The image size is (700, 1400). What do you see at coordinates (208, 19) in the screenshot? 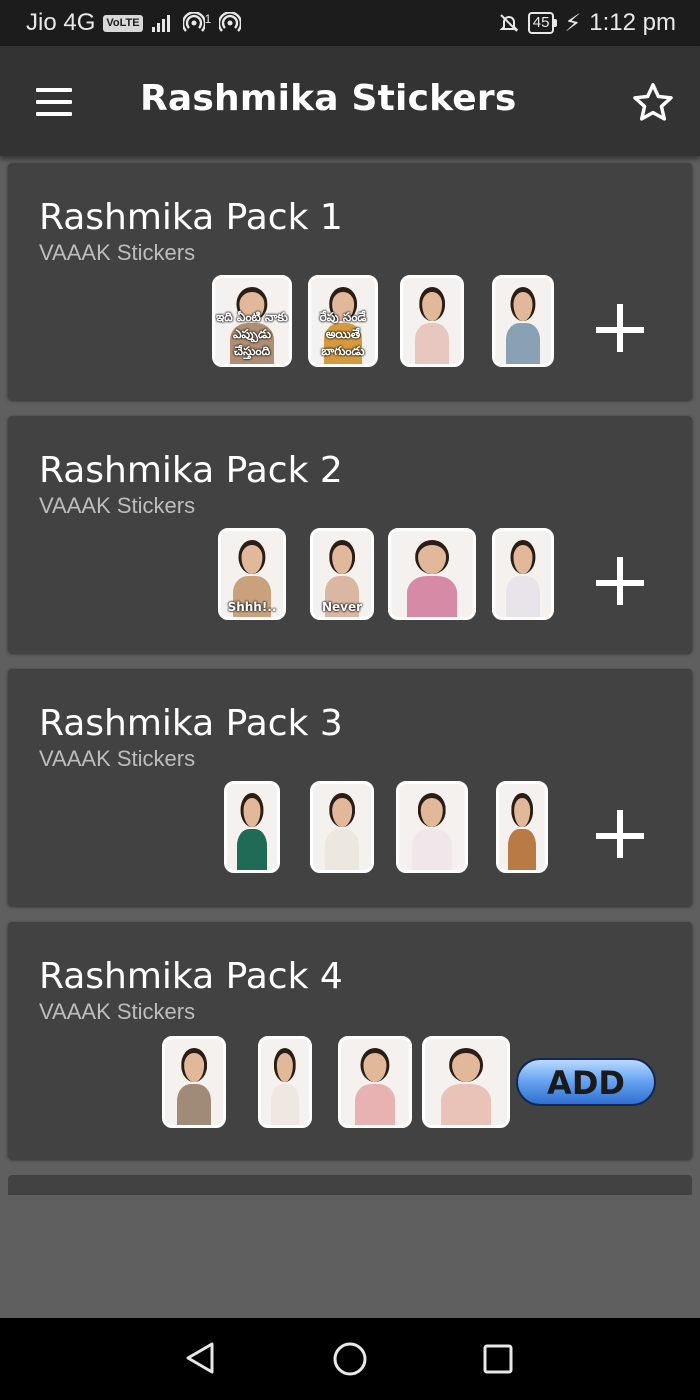
I see `hotspot-count: 1` at bounding box center [208, 19].